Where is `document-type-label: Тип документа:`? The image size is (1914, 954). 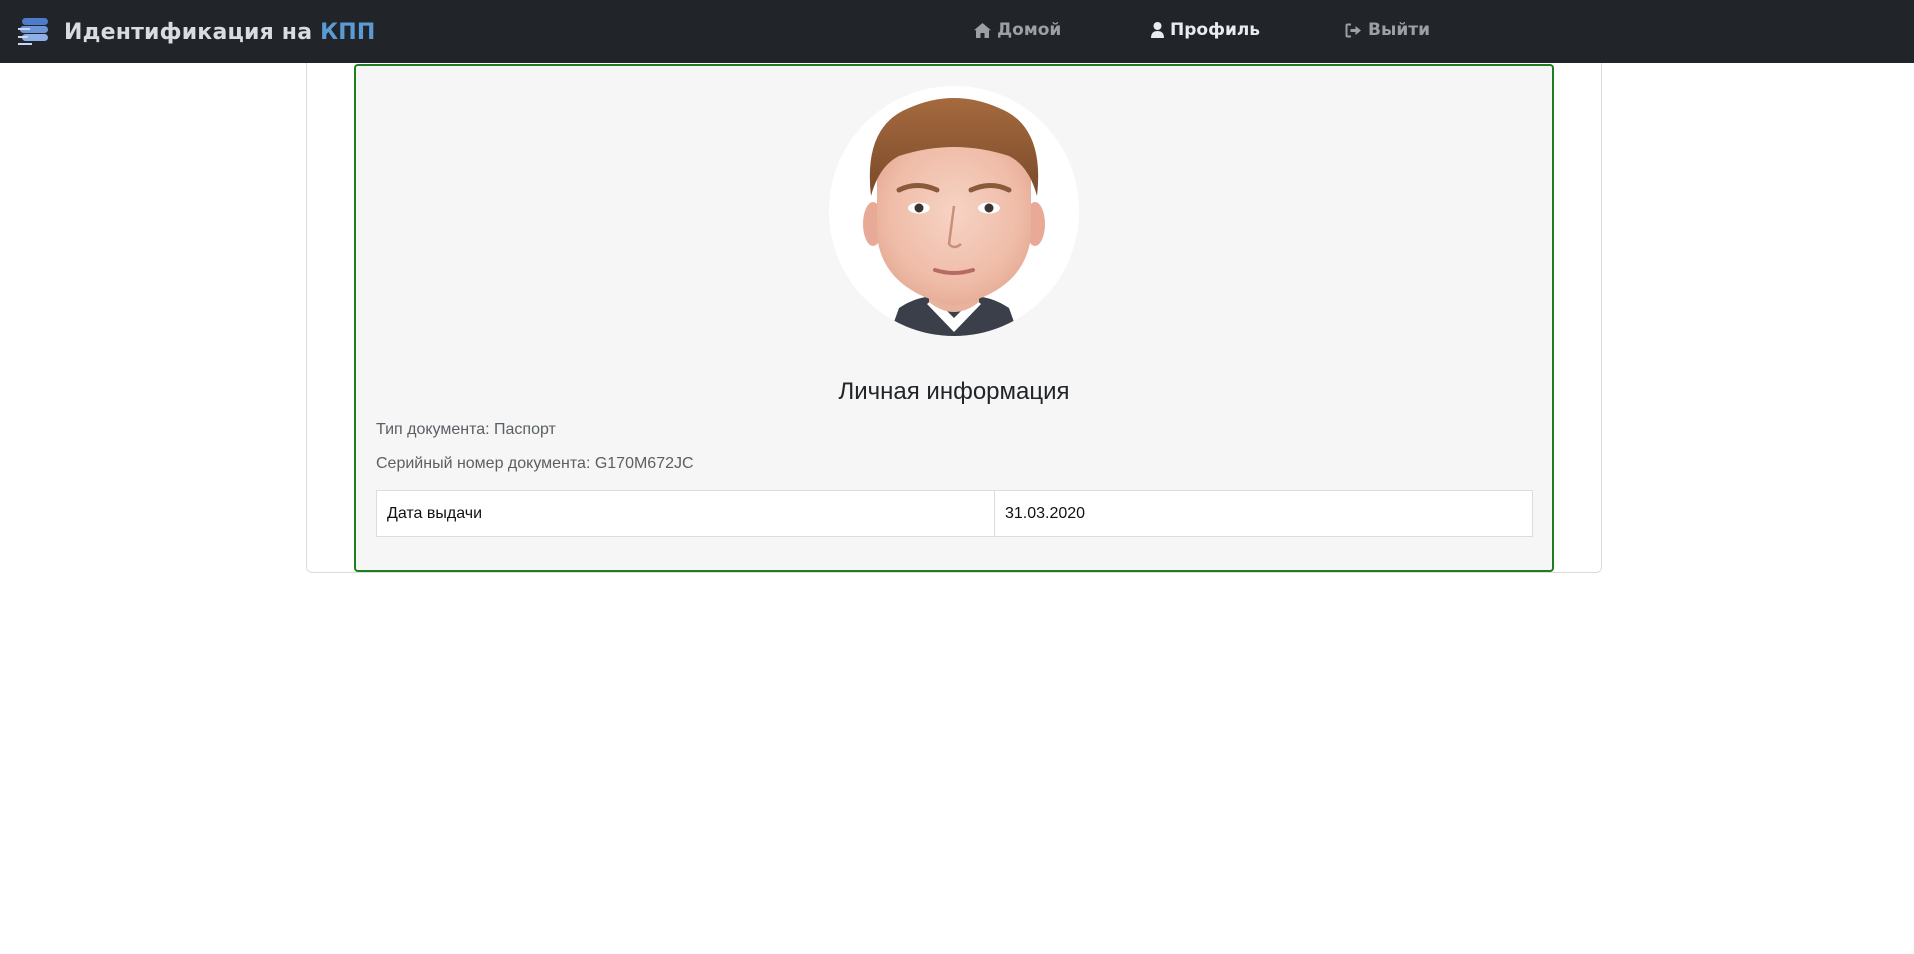 document-type-label: Тип документа: is located at coordinates (435, 429).